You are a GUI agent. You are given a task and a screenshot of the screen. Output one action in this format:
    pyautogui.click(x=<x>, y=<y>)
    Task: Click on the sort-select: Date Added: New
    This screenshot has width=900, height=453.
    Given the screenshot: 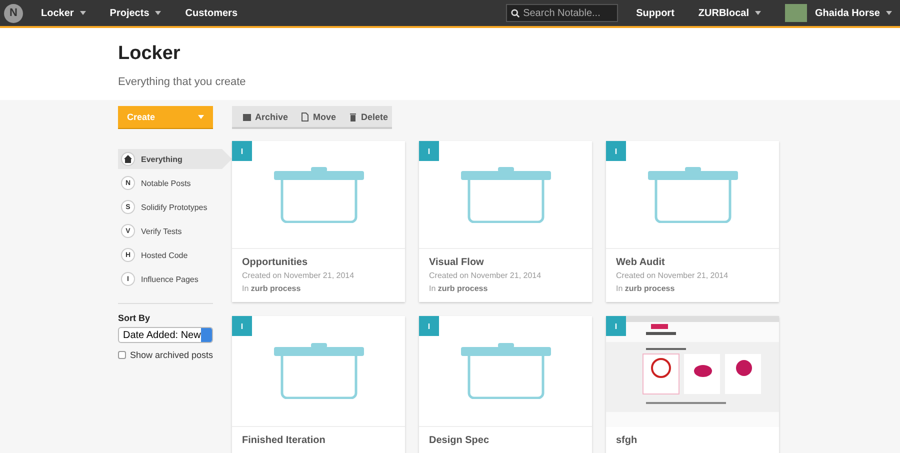 What is the action you would take?
    pyautogui.click(x=165, y=335)
    